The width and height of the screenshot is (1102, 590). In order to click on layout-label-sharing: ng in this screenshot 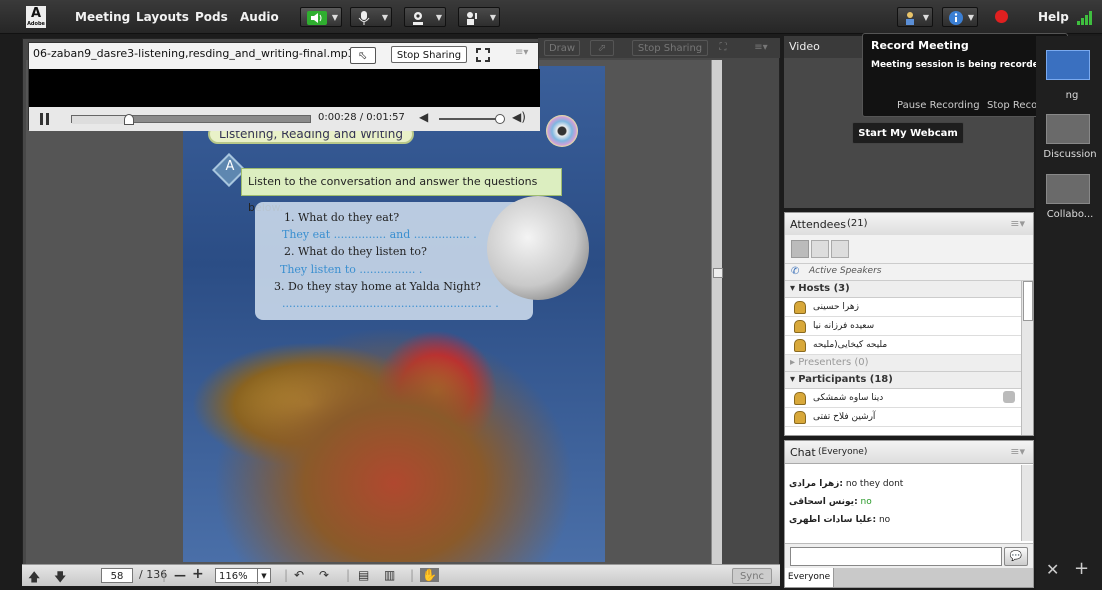, I will do `click(1072, 95)`.